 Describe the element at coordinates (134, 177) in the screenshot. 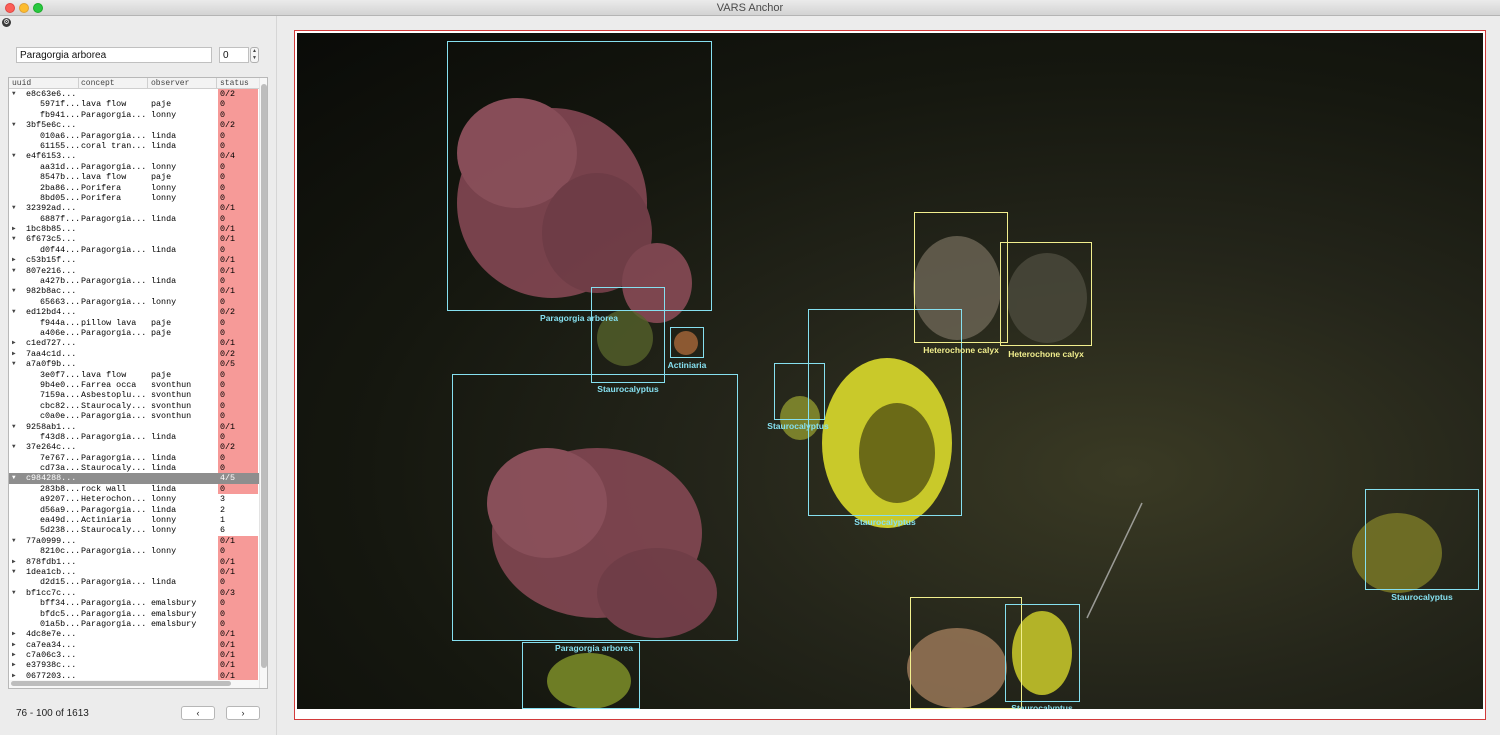

I see `table-row: 8547b... lava flow paje 0` at that location.